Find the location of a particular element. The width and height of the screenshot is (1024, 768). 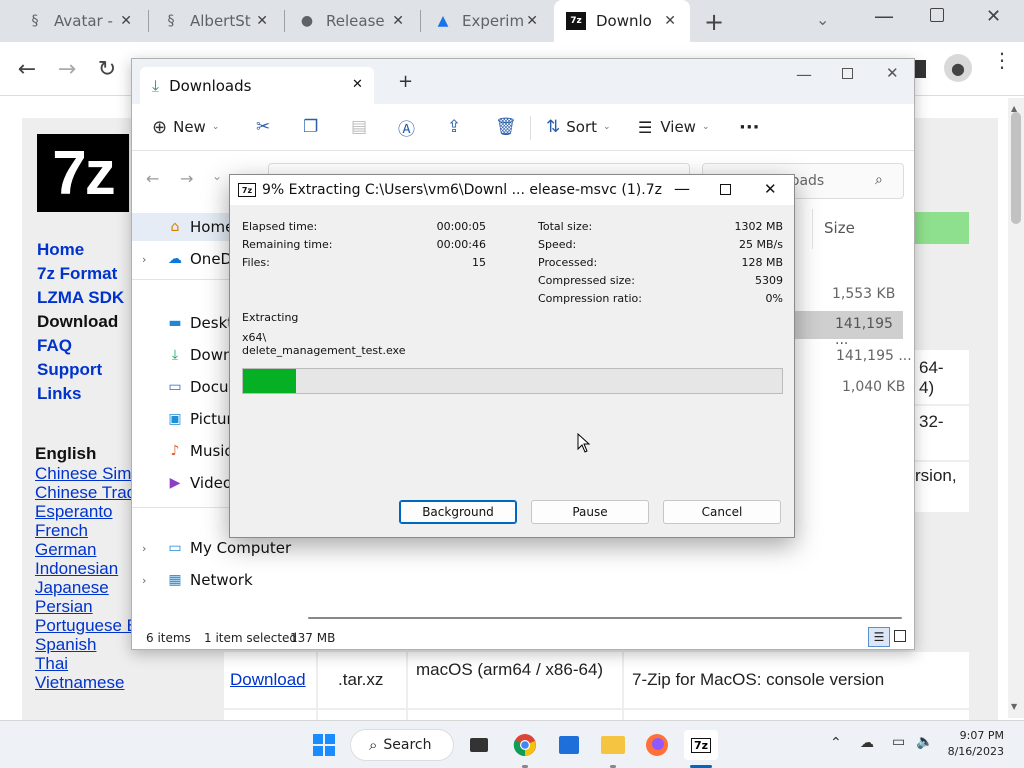

lang-link: Thai is located at coordinates (51, 664).